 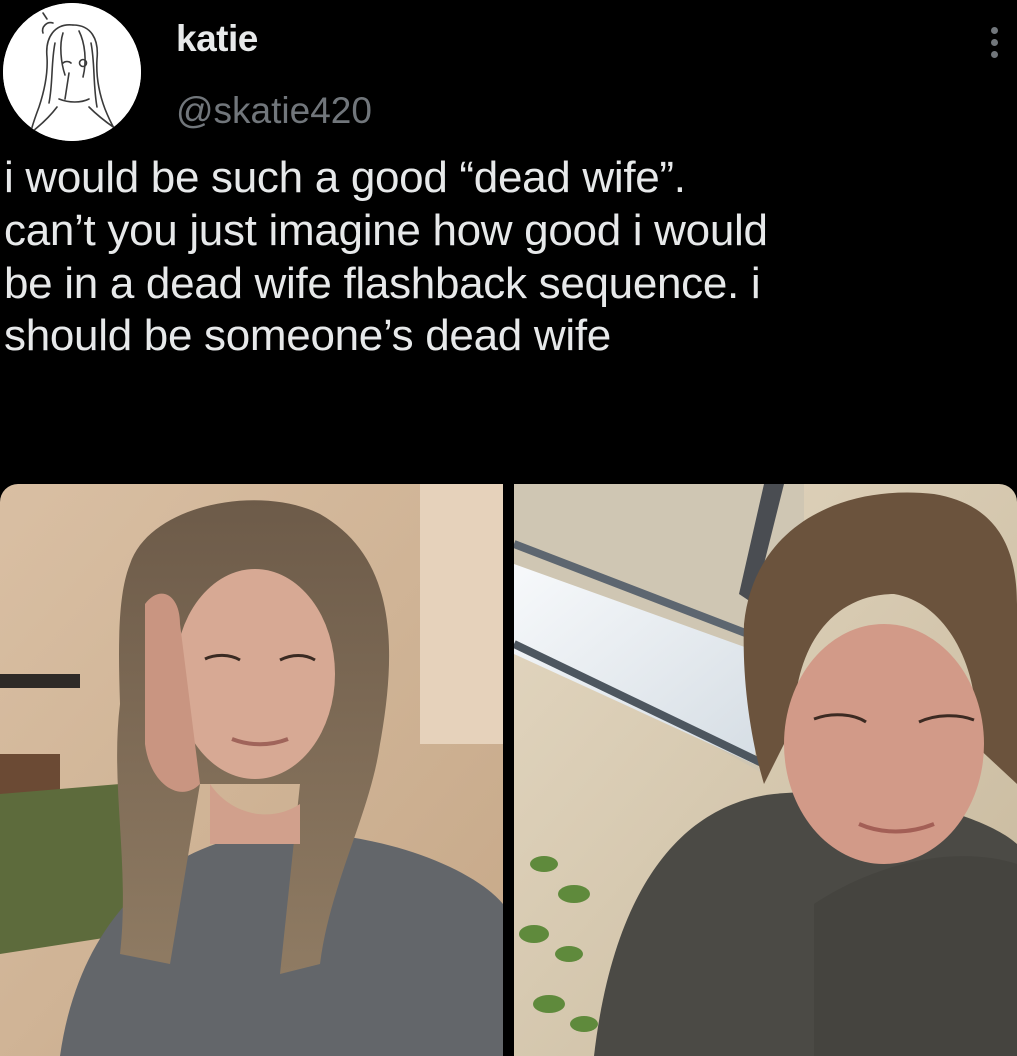 What do you see at coordinates (382, 283) in the screenshot?
I see `tweet-text-line: be in a dead wife flashback sequence. i` at bounding box center [382, 283].